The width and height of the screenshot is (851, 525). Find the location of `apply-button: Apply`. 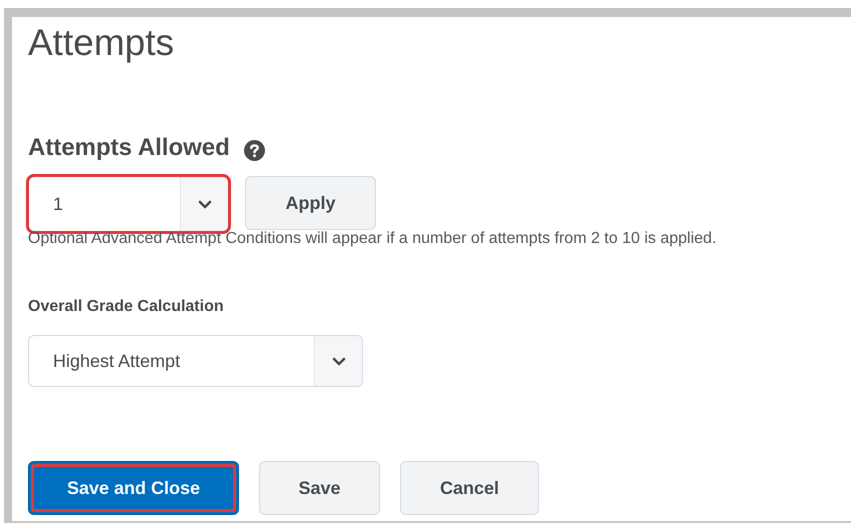

apply-button: Apply is located at coordinates (310, 203).